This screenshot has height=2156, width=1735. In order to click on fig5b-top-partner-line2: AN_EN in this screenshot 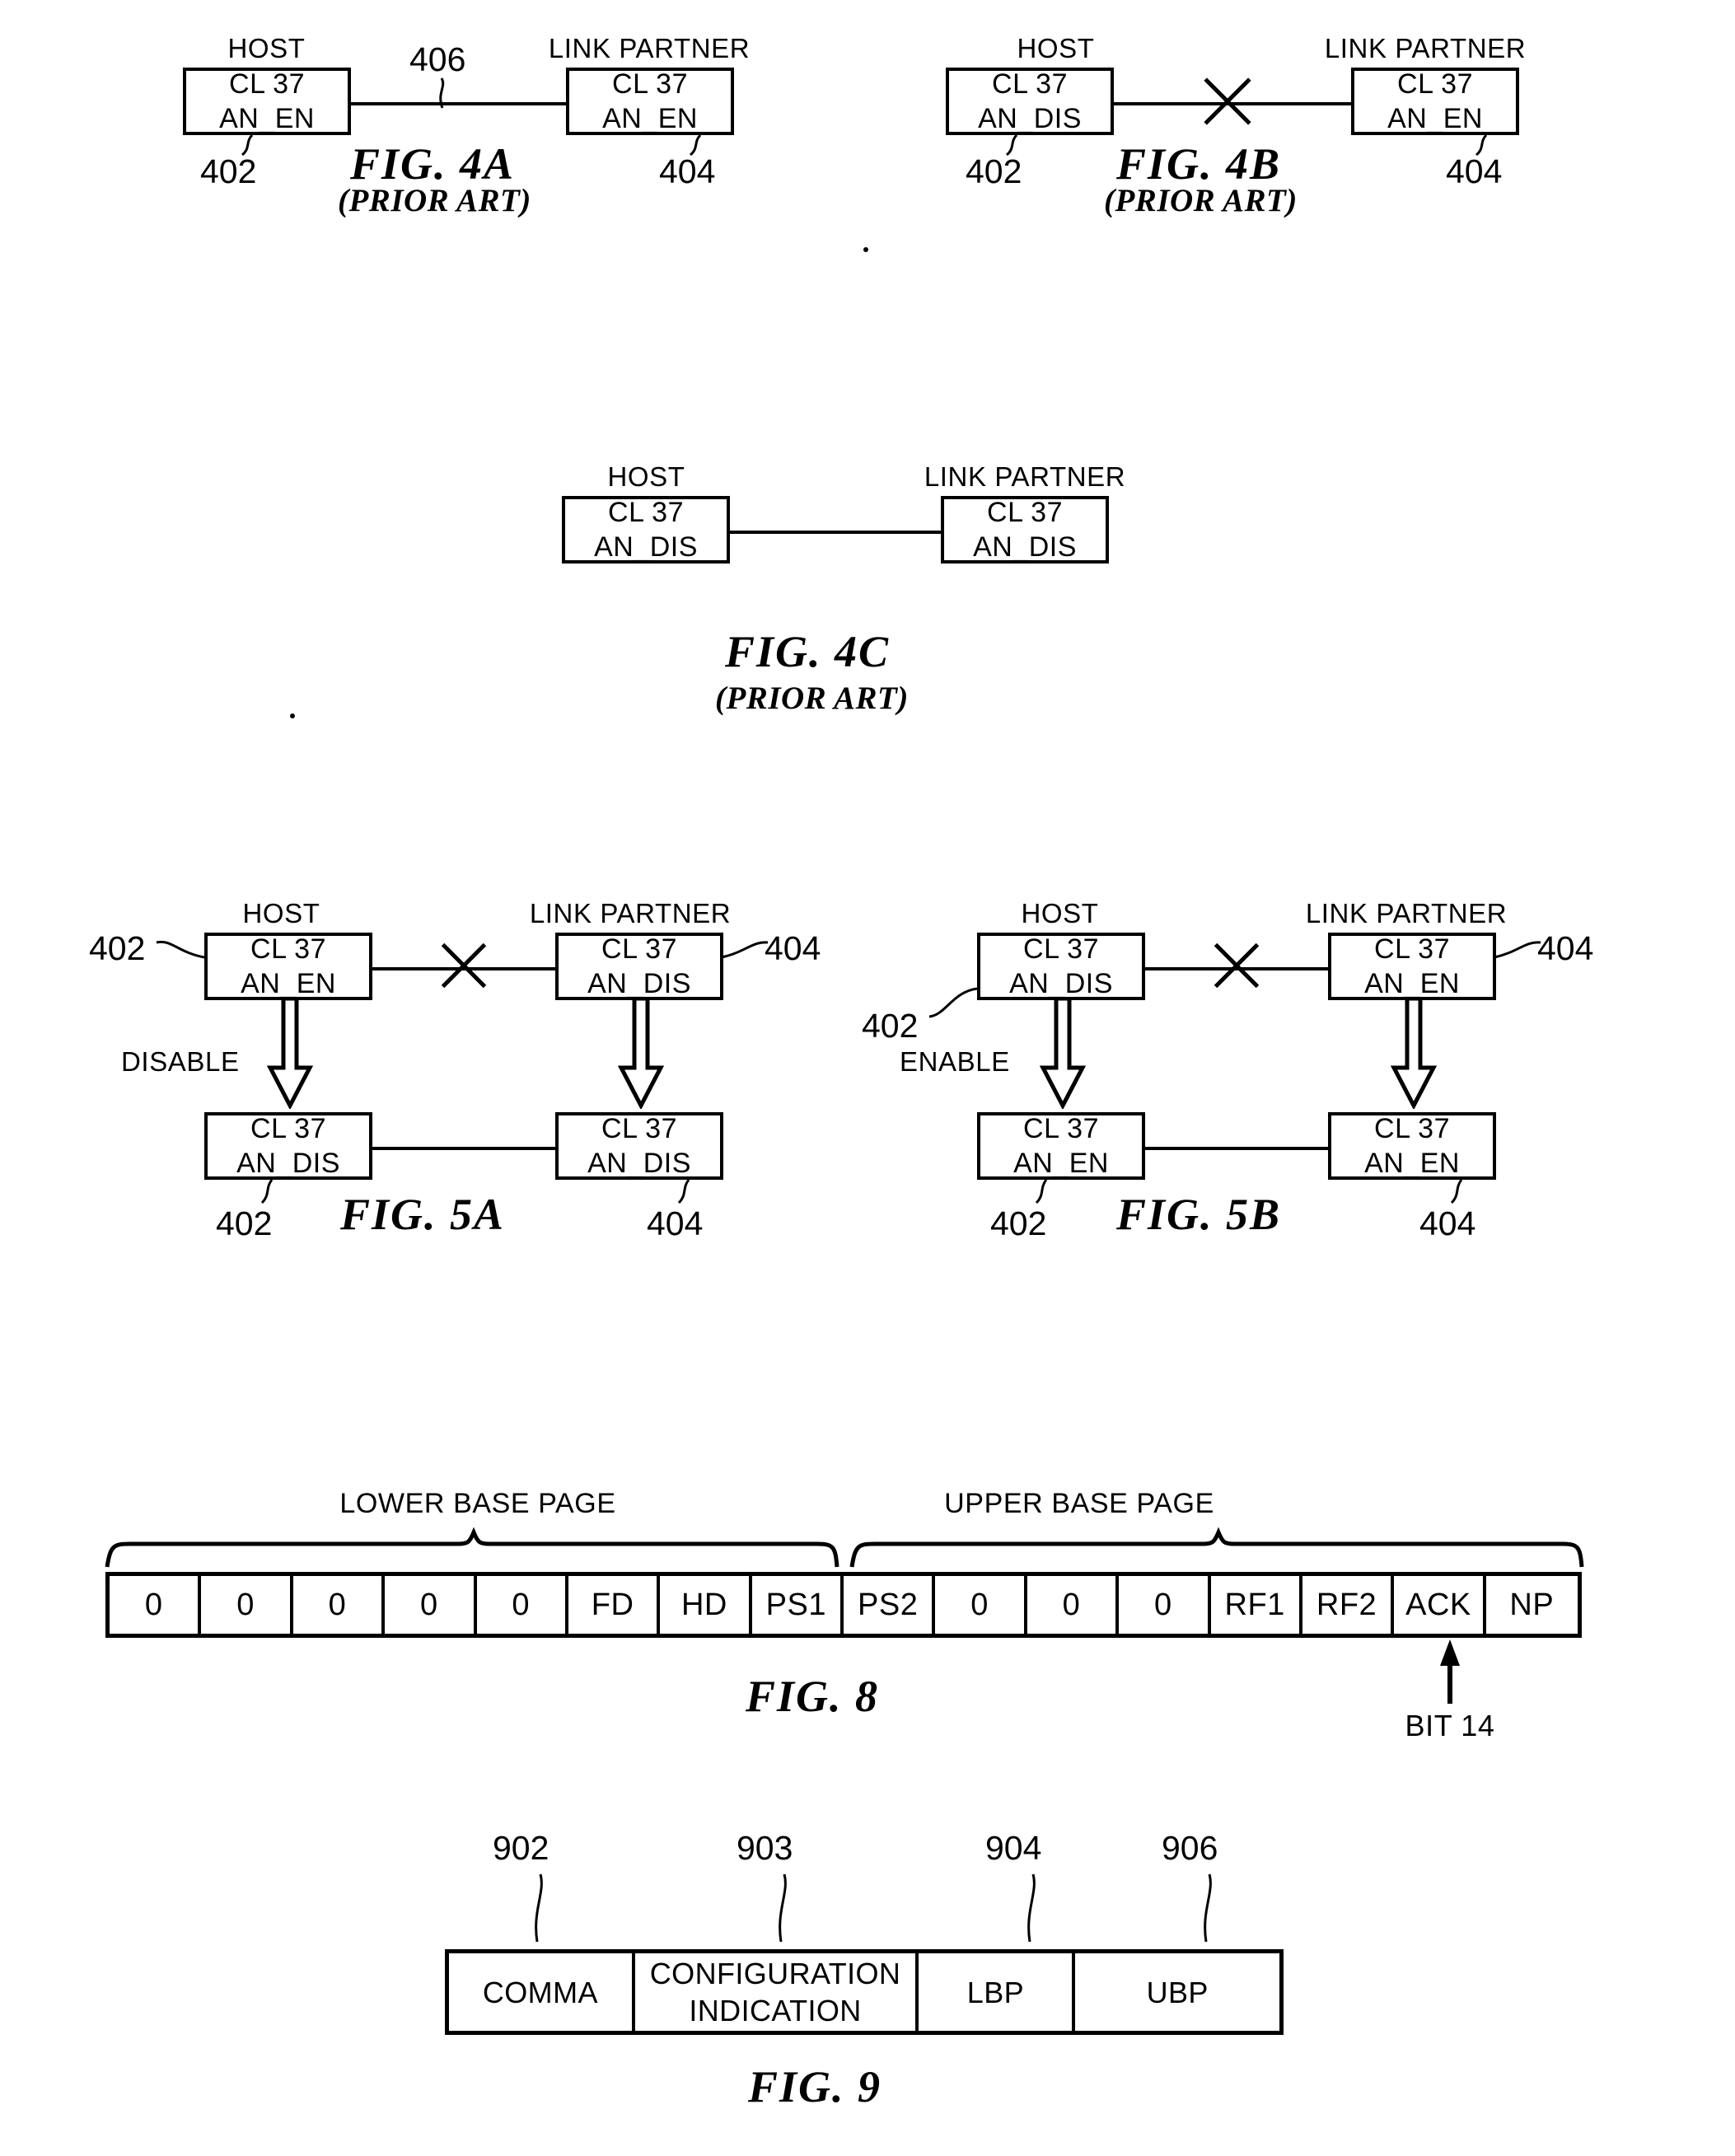, I will do `click(1412, 984)`.